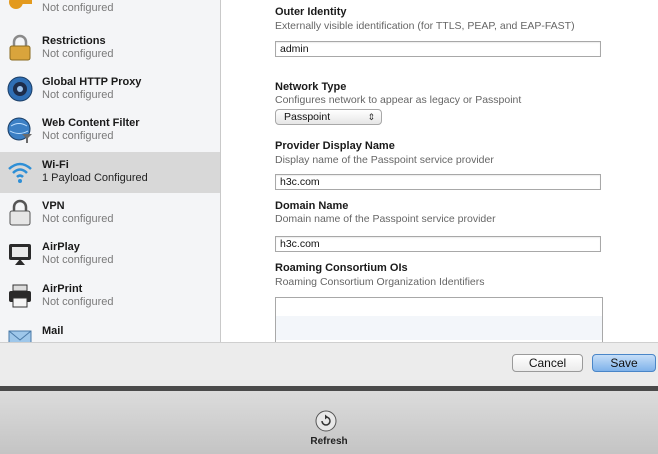  Describe the element at coordinates (20, 172) in the screenshot. I see `wifi-icon` at that location.